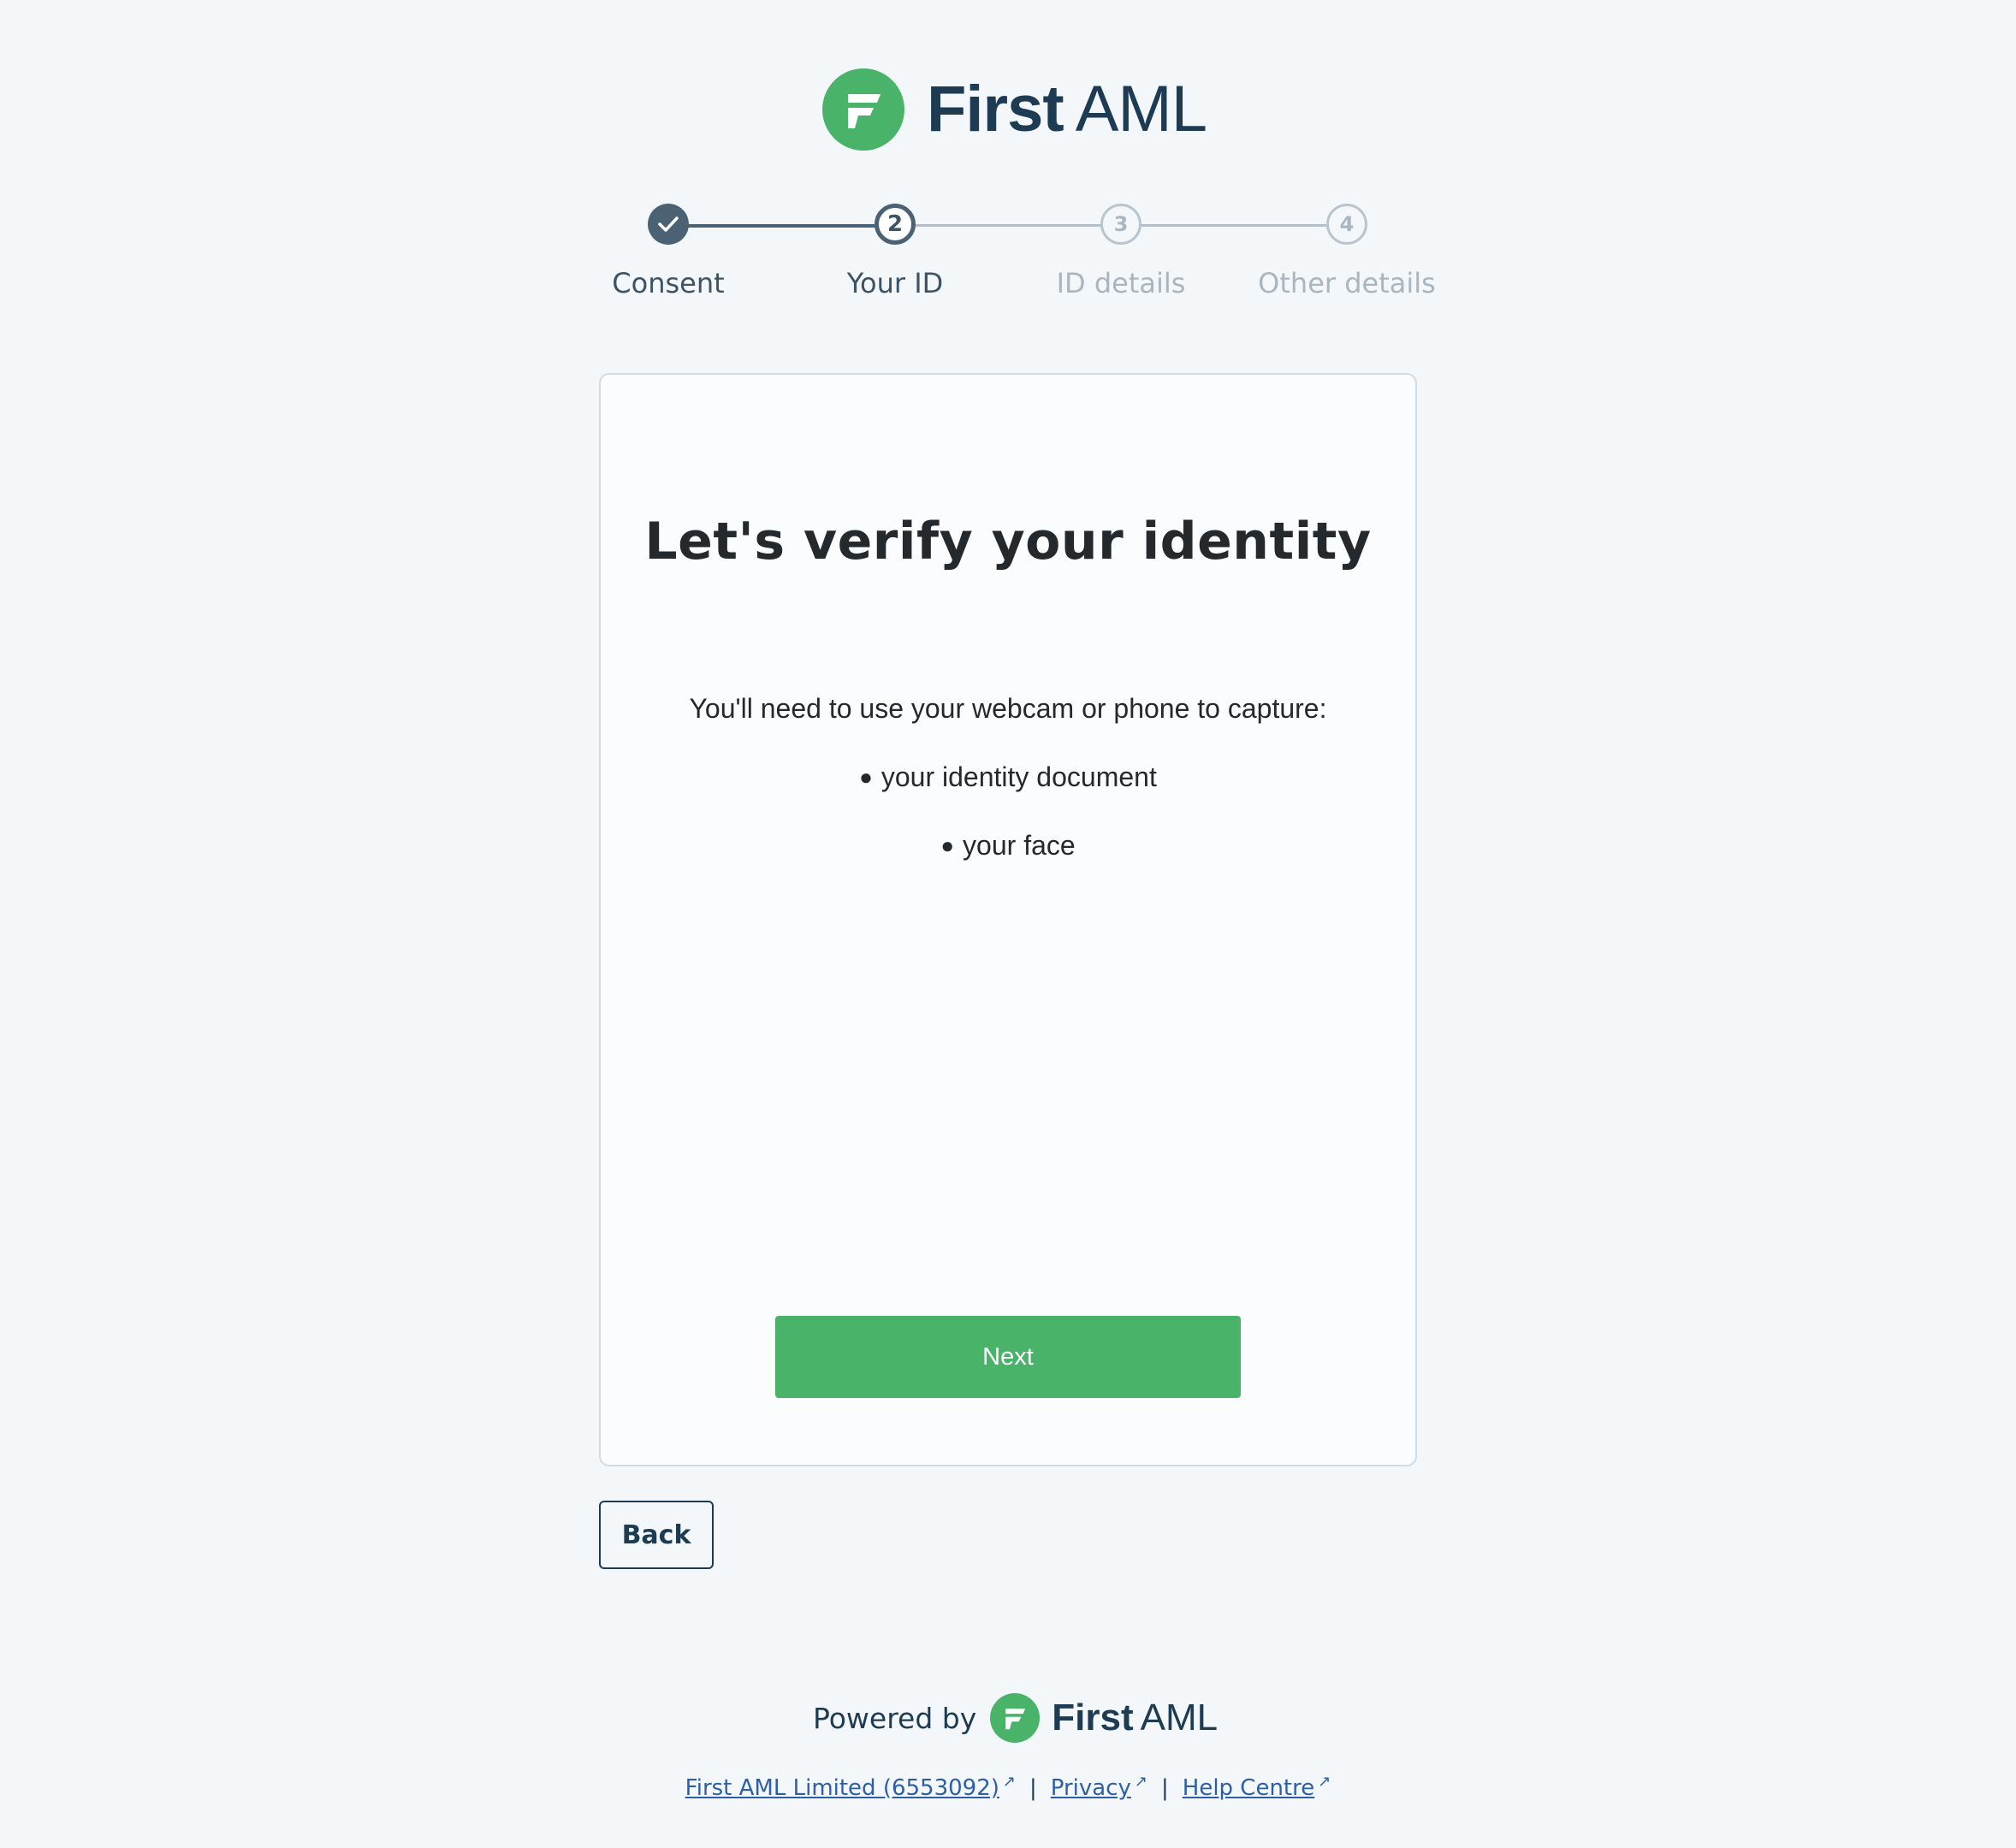 The height and width of the screenshot is (1848, 2016). I want to click on powered-by: Powered by First AML, so click(1015, 1718).